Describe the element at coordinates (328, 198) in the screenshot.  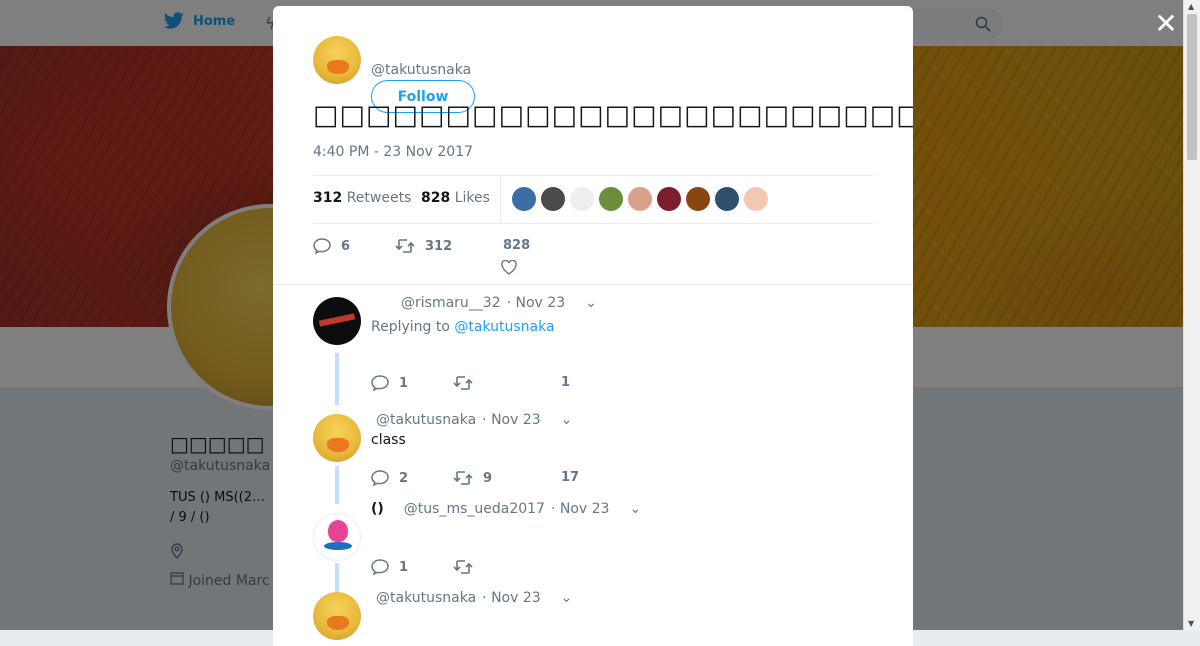
I see `retweets-count: 312` at that location.